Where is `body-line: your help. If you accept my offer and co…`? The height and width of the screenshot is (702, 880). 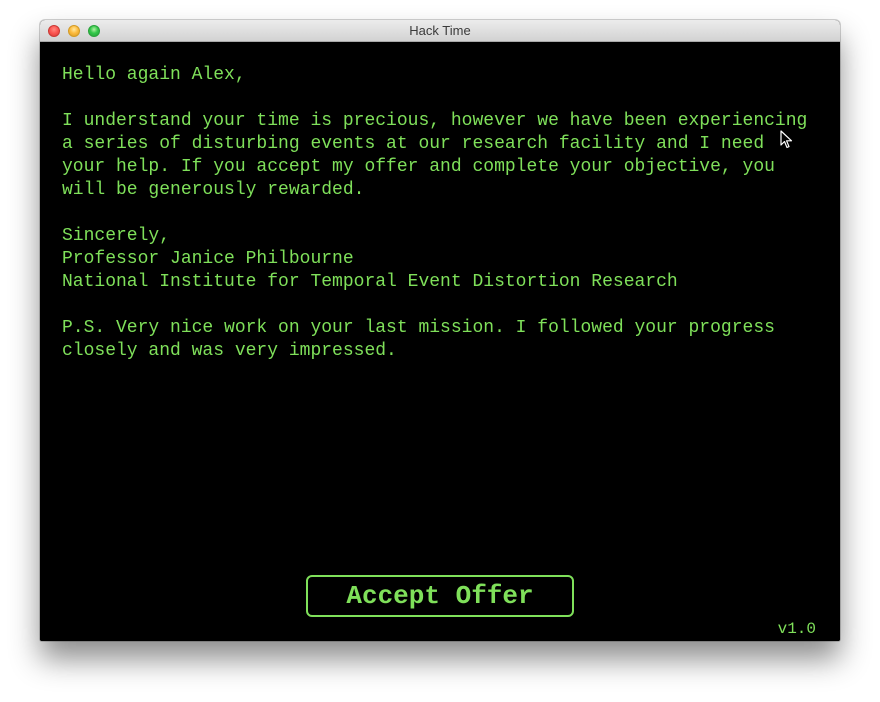 body-line: your help. If you accept my offer and co… is located at coordinates (418, 167).